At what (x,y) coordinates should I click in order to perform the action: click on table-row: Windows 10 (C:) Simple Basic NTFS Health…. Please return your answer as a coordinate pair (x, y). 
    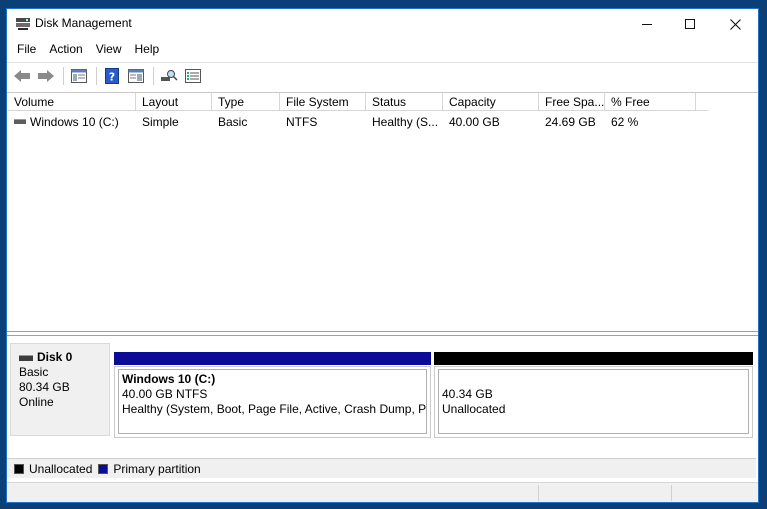
    Looking at the image, I should click on (352, 122).